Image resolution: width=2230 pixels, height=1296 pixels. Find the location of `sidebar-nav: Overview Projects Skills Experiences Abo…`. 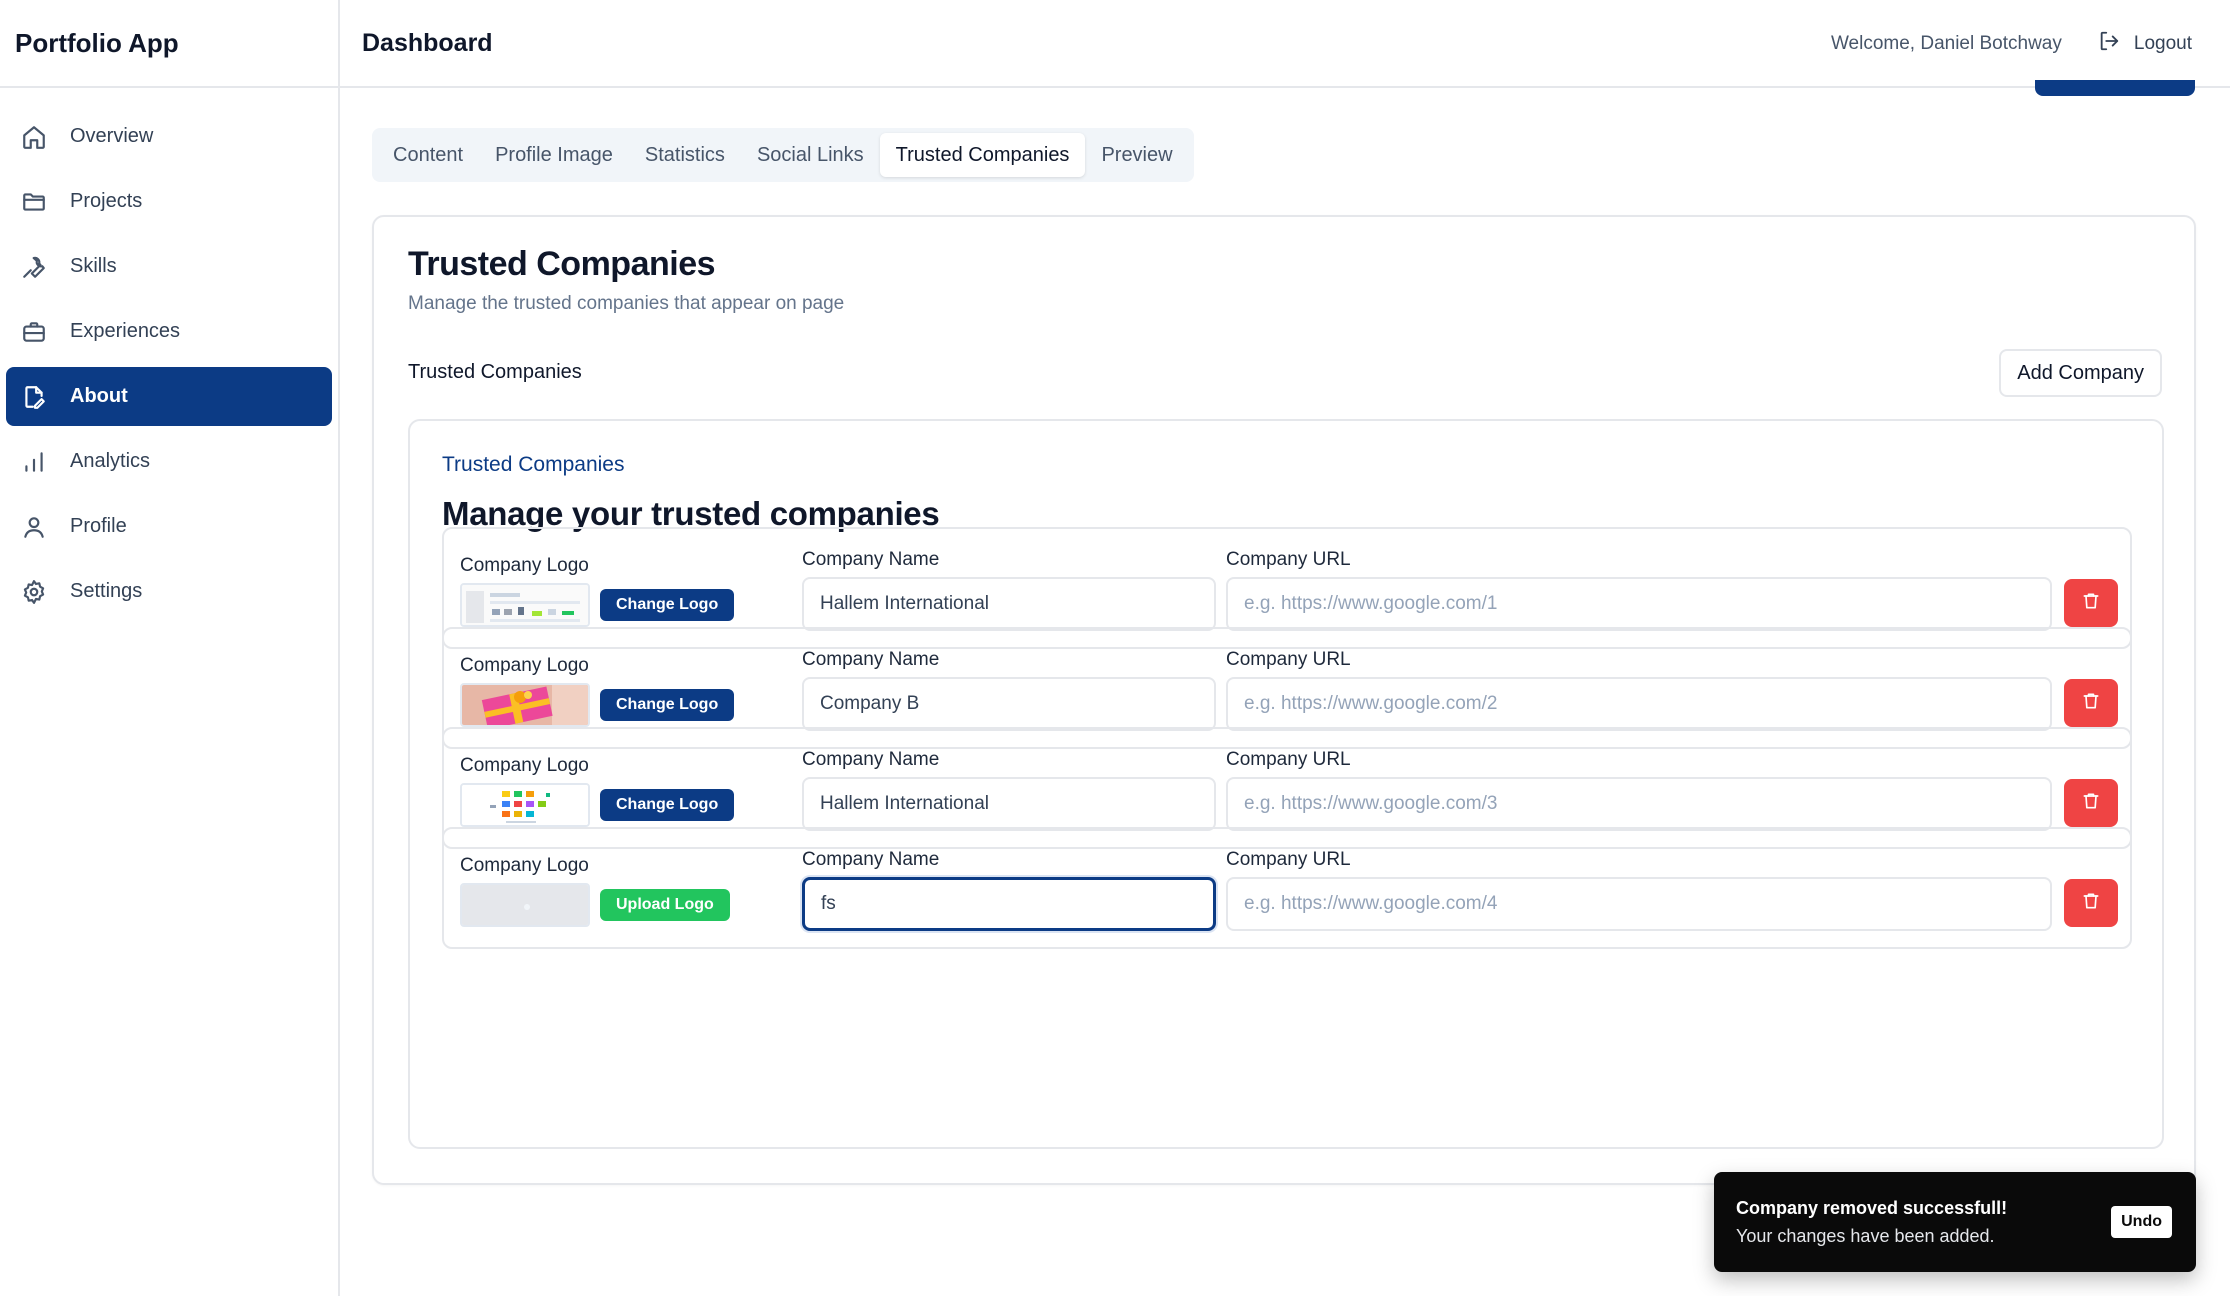

sidebar-nav: Overview Projects Skills Experiences Abo… is located at coordinates (169, 354).